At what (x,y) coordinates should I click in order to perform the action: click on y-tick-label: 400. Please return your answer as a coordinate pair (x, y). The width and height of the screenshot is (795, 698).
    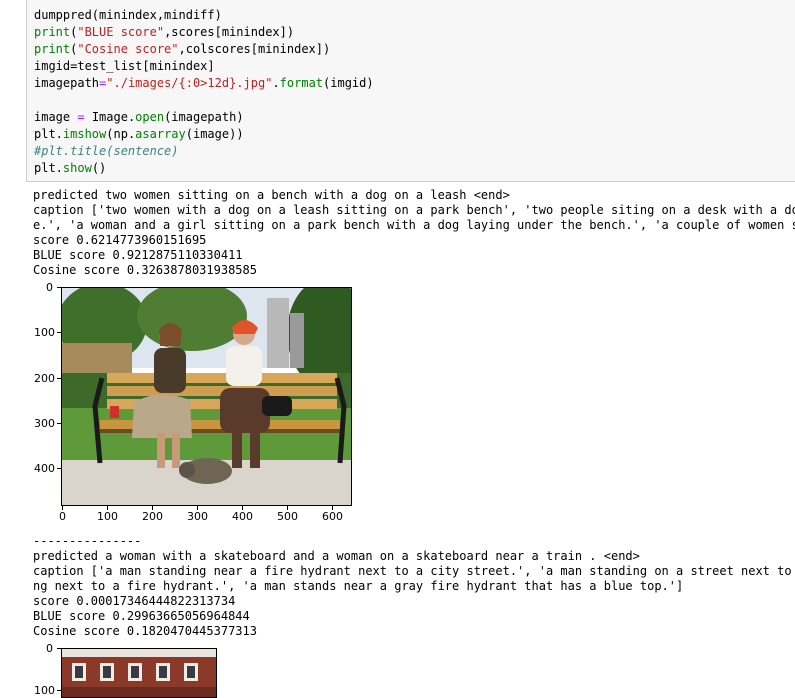
    Looking at the image, I should click on (44, 468).